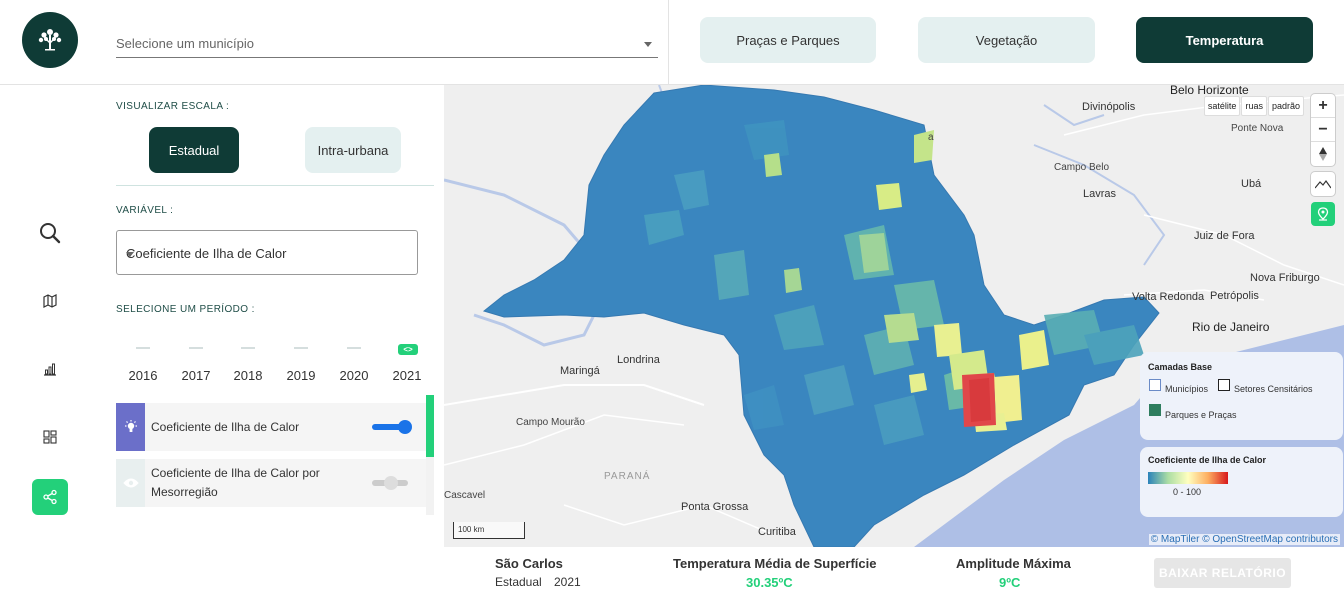 This screenshot has width=1344, height=602. Describe the element at coordinates (50, 437) in the screenshot. I see `dashboard-button` at that location.